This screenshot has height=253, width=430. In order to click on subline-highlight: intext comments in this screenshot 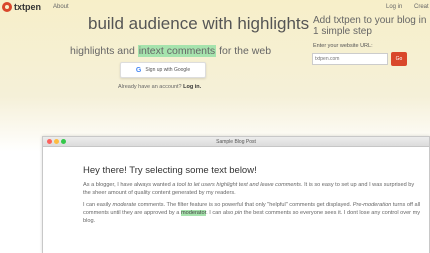, I will do `click(177, 51)`.